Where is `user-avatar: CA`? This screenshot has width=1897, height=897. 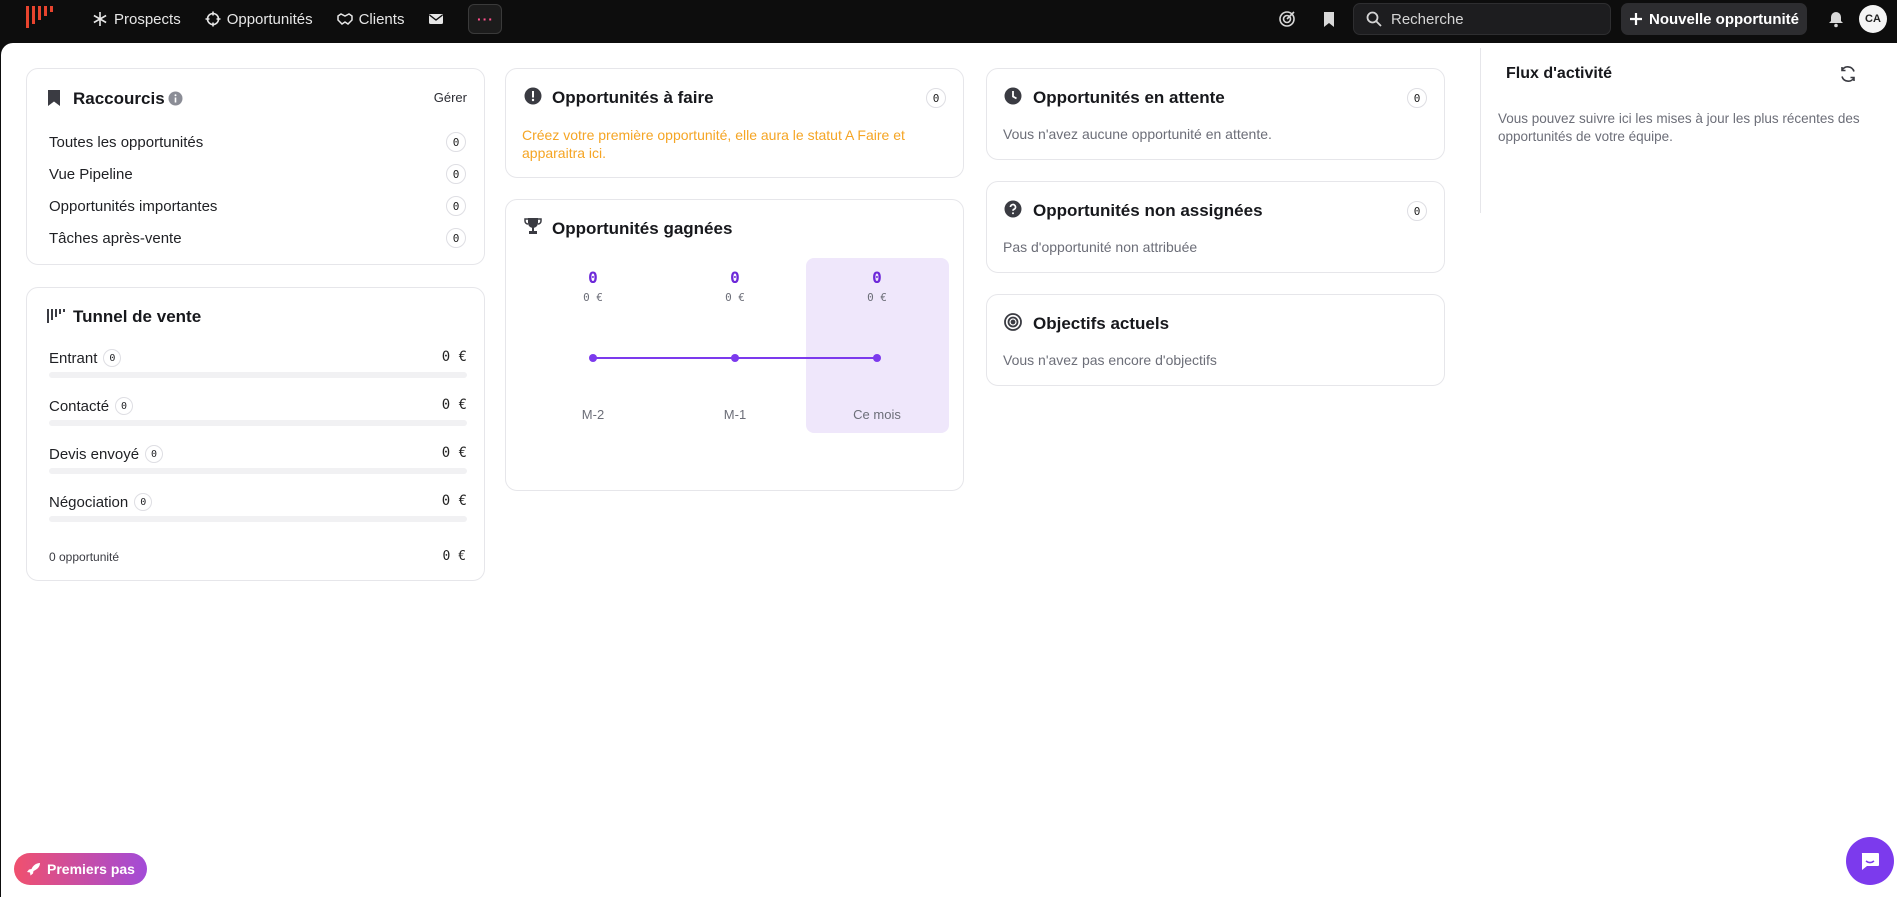 user-avatar: CA is located at coordinates (1873, 19).